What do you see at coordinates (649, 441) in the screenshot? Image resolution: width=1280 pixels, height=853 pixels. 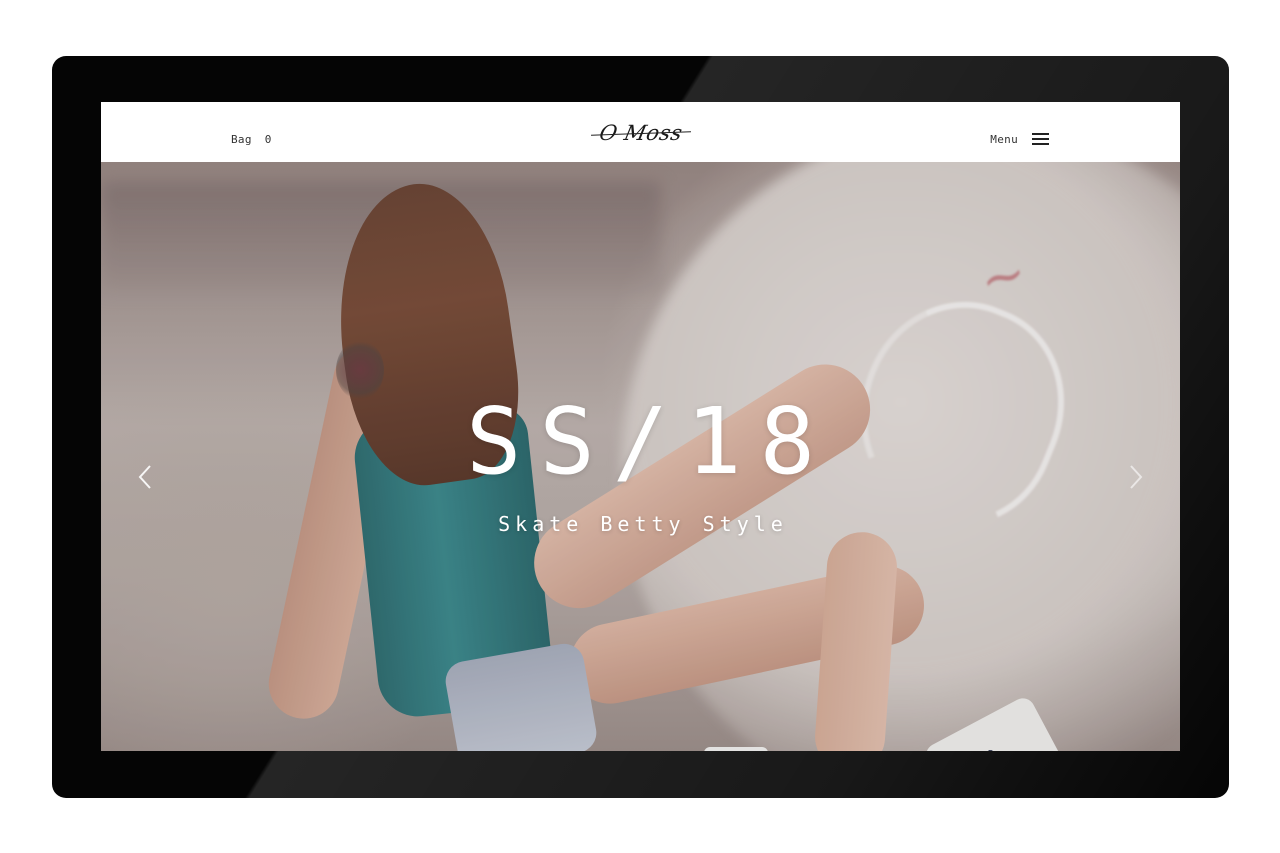 I see `hero-title: SS/18` at bounding box center [649, 441].